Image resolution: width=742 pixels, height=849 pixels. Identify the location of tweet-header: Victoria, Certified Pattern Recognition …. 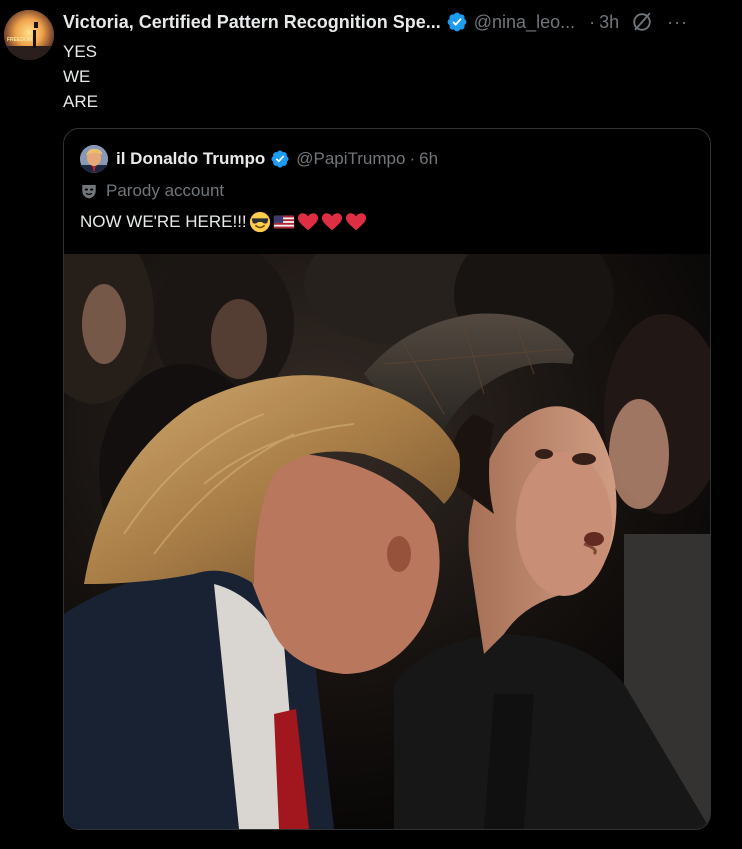
(398, 22).